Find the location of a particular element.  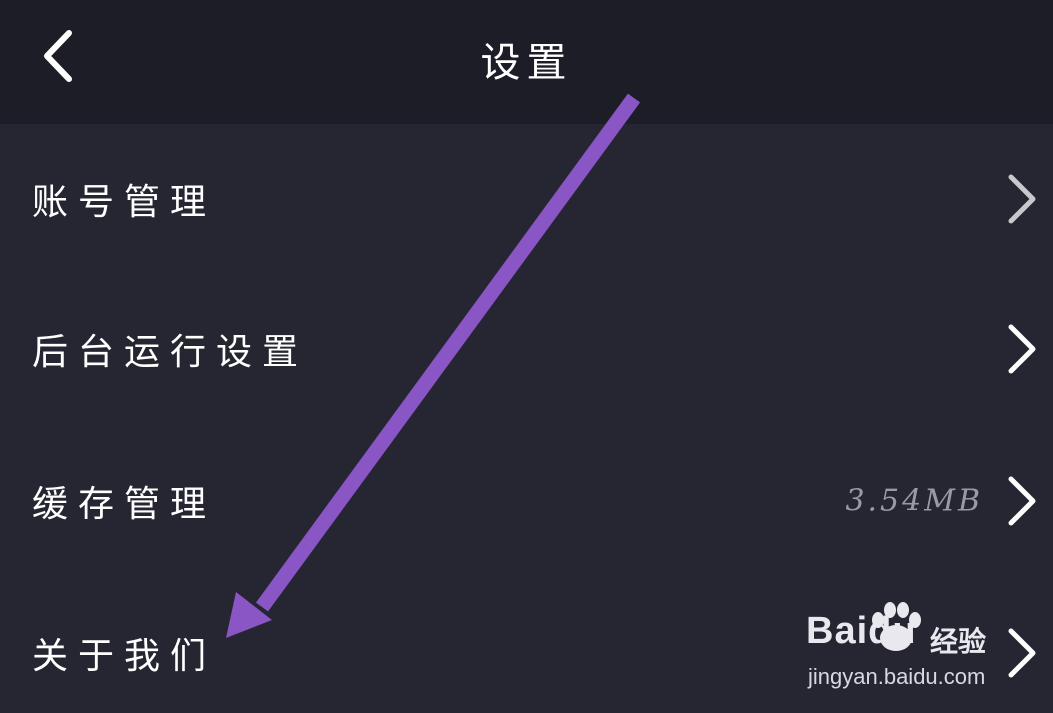

cache-size-value: 3.54MB is located at coordinates (914, 501).